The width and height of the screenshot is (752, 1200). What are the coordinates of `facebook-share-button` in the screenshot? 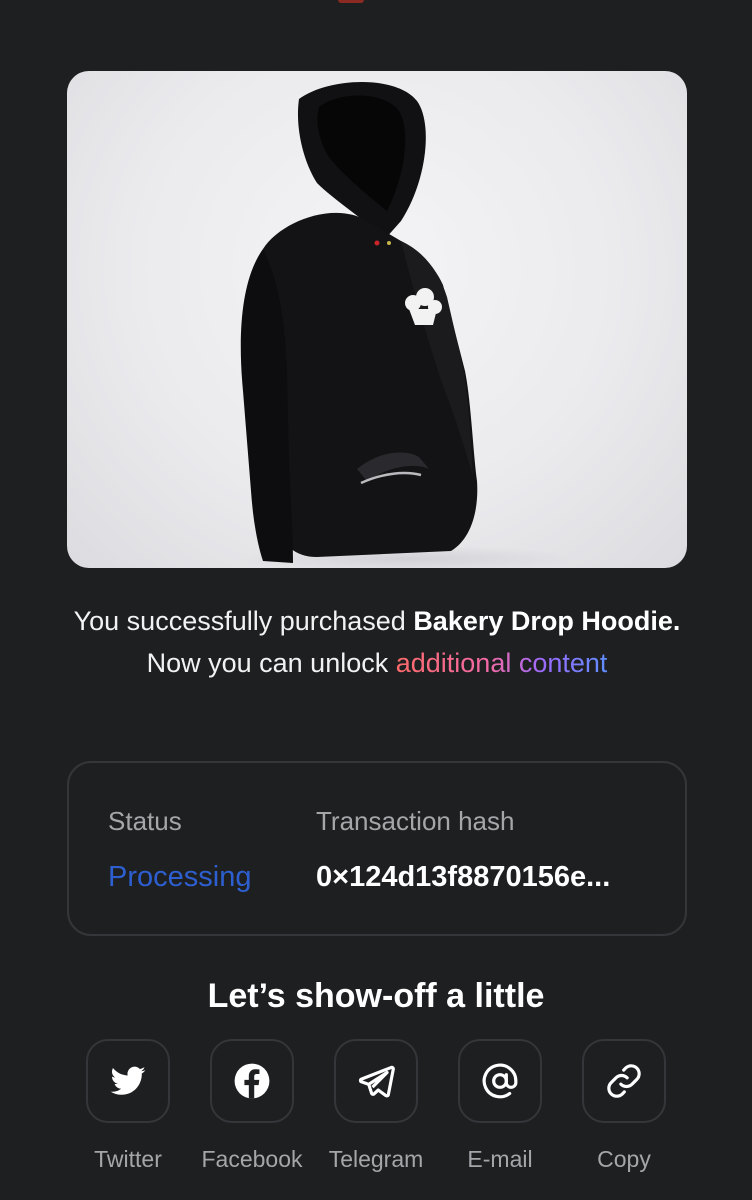 It's located at (252, 1081).